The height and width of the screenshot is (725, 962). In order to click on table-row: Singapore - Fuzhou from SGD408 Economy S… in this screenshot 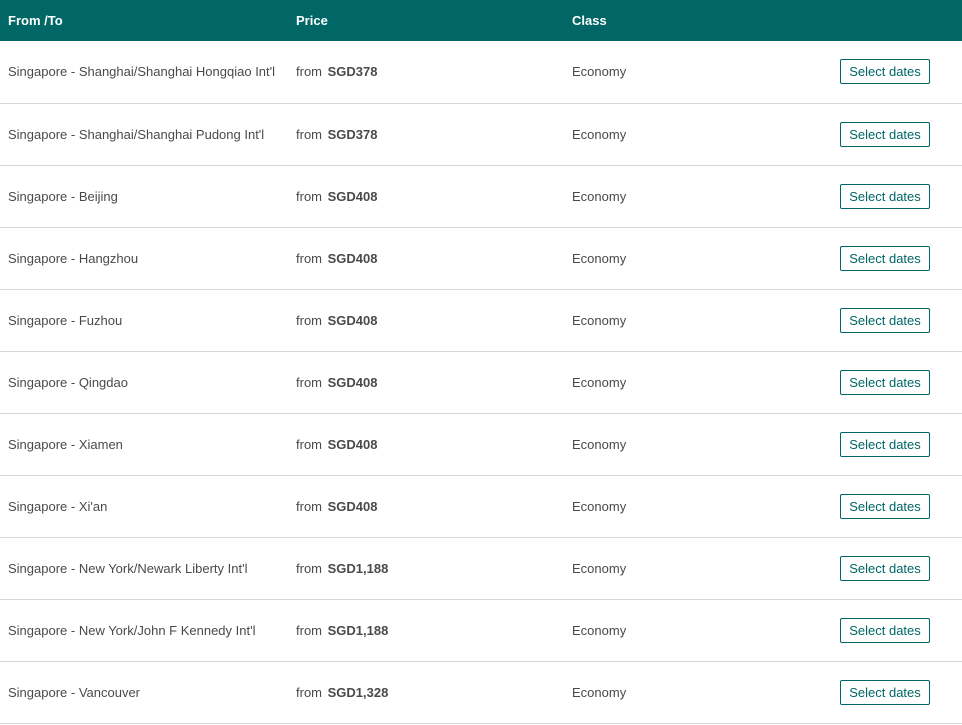, I will do `click(481, 320)`.